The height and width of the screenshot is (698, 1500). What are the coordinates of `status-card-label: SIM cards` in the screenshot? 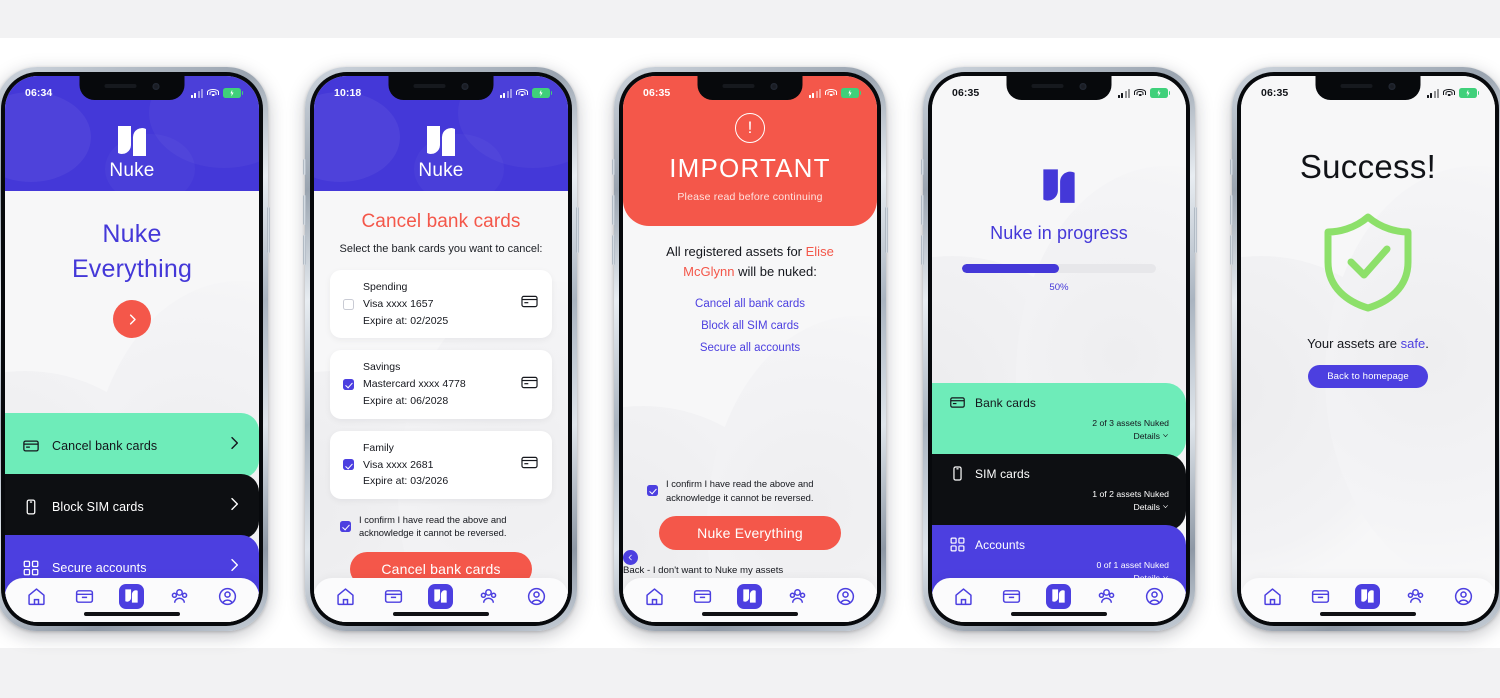 It's located at (1002, 473).